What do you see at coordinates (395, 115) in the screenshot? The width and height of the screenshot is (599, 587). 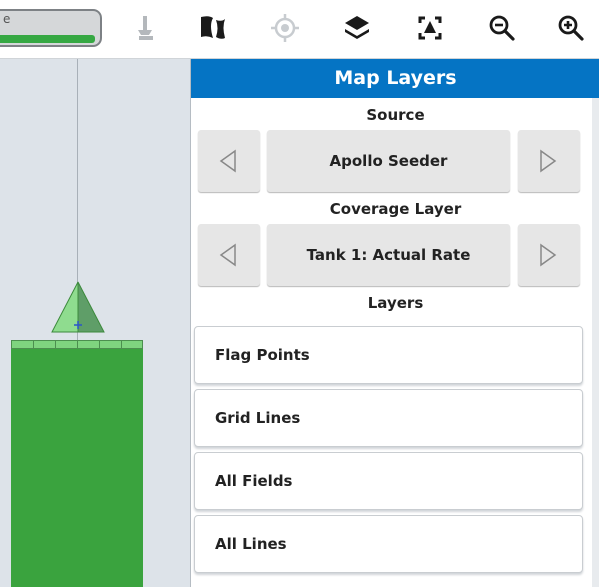 I see `source-label: Source` at bounding box center [395, 115].